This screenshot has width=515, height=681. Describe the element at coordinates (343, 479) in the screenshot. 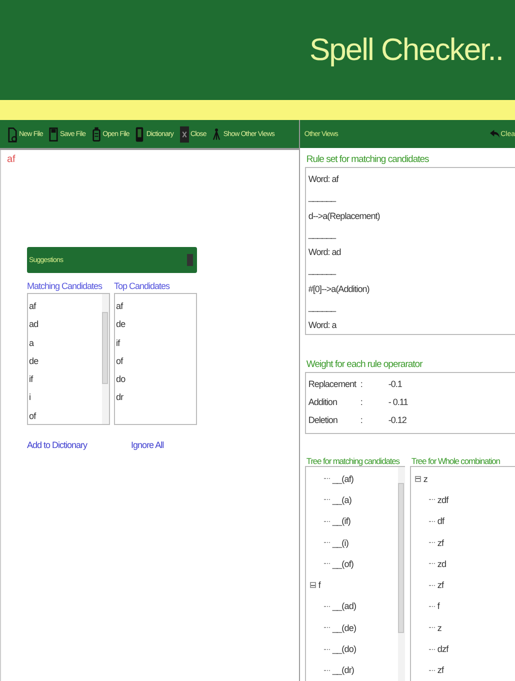

I see `tree-item: __(af)` at that location.